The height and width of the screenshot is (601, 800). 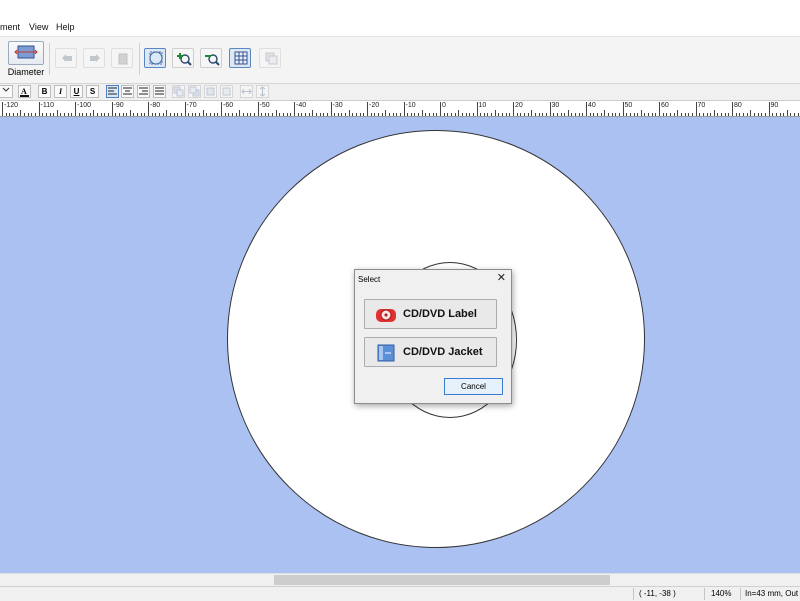 I want to click on dialog-title: Select, so click(x=369, y=279).